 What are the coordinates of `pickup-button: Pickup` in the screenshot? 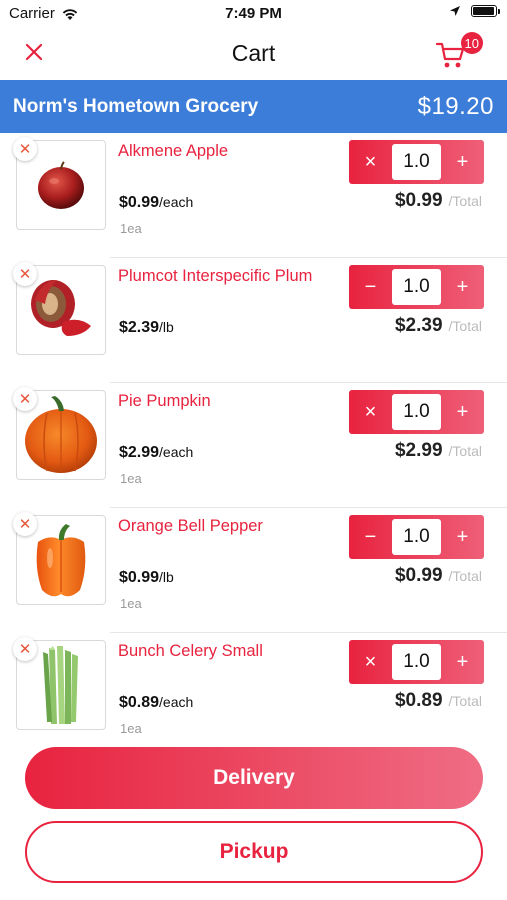 It's located at (254, 852).